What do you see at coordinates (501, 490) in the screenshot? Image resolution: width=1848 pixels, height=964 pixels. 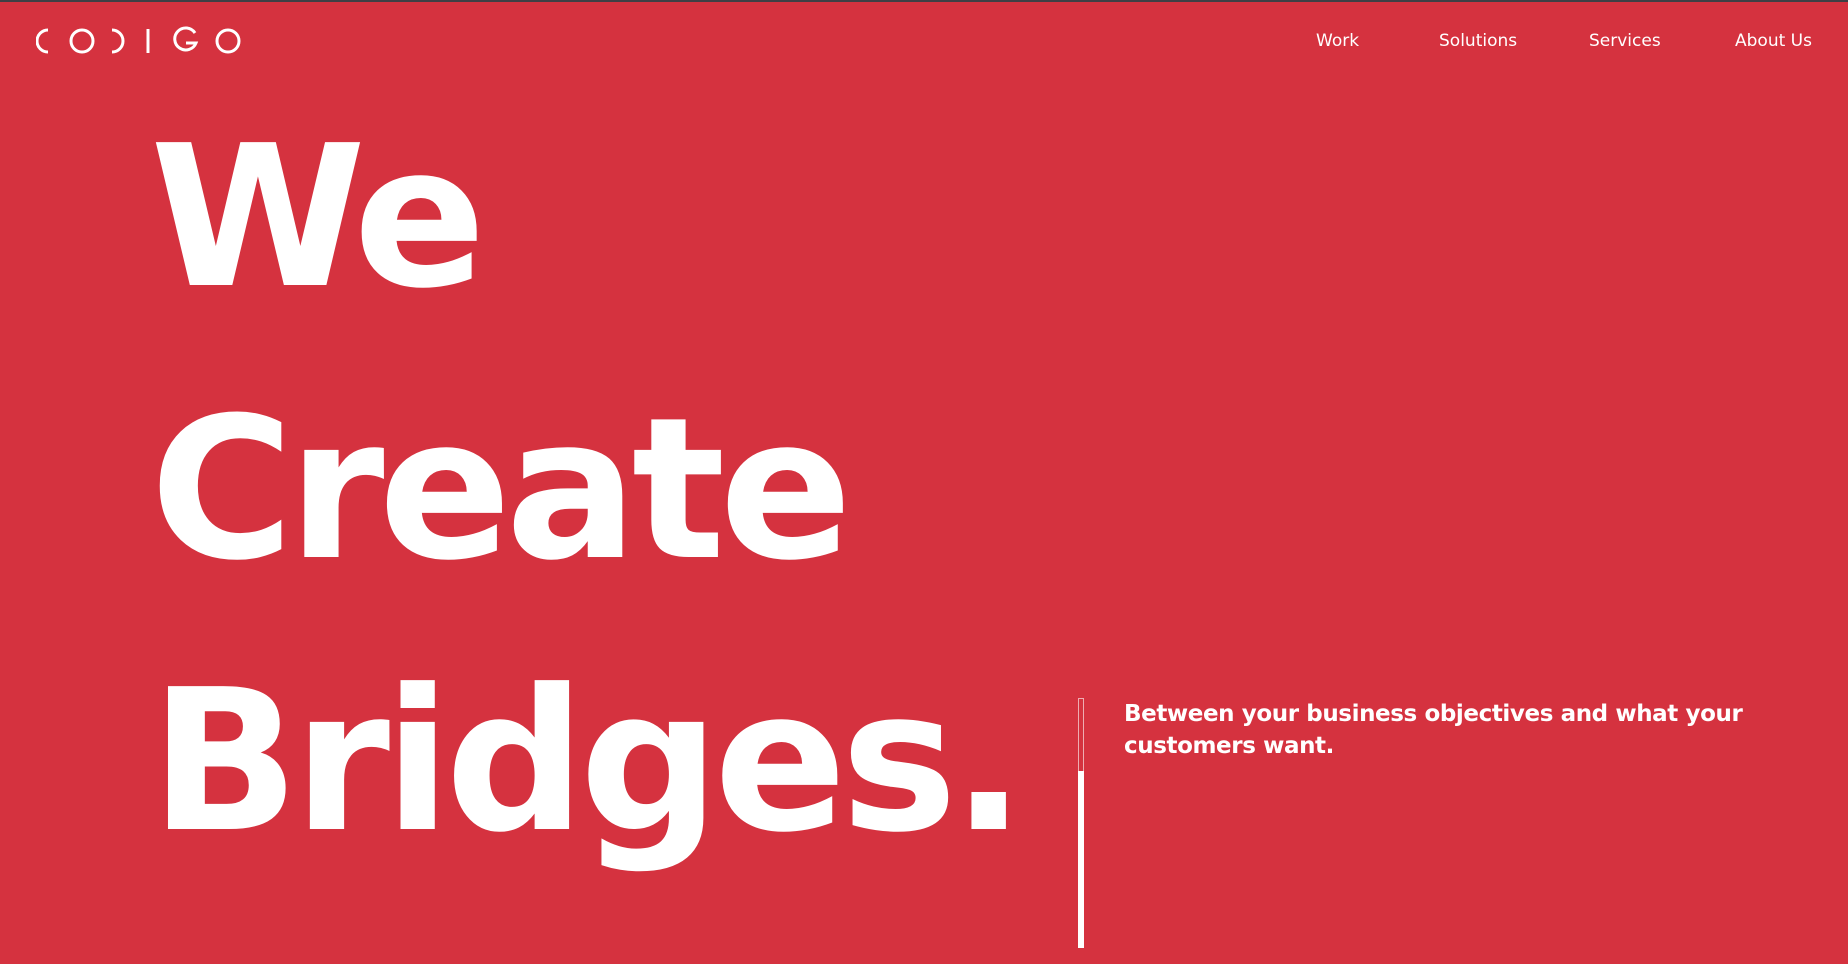 I see `hero-heading-line-2: Create` at bounding box center [501, 490].